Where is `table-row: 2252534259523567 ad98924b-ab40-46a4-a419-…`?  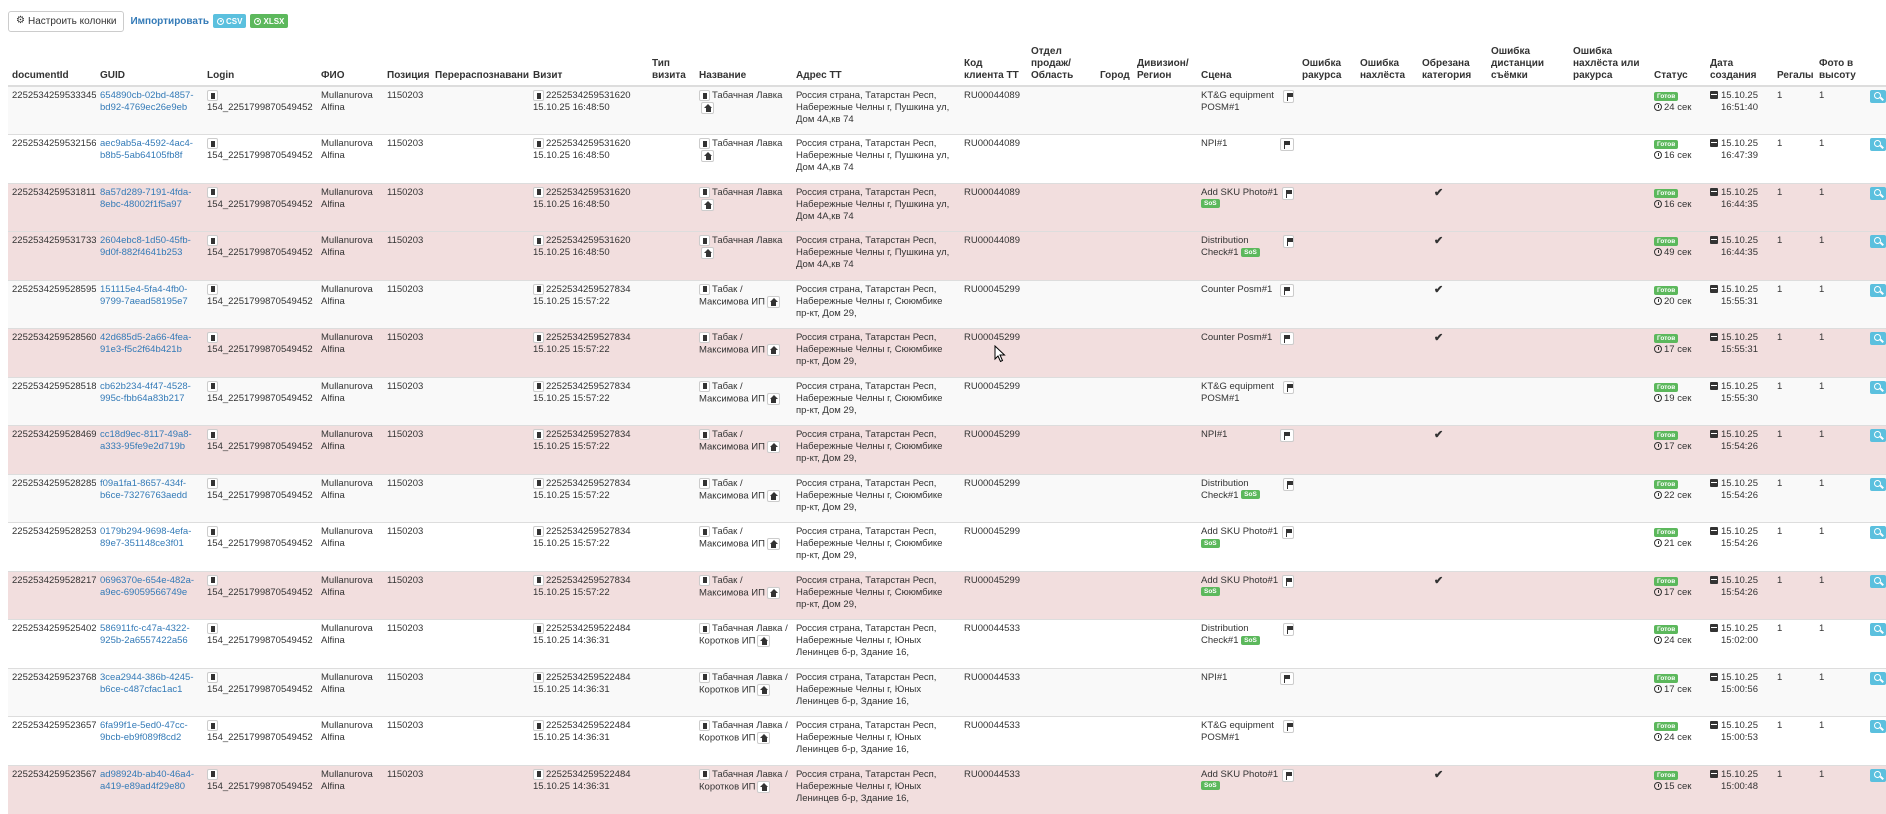
table-row: 2252534259523567 ad98924b-ab40-46a4-a419-… is located at coordinates (947, 789).